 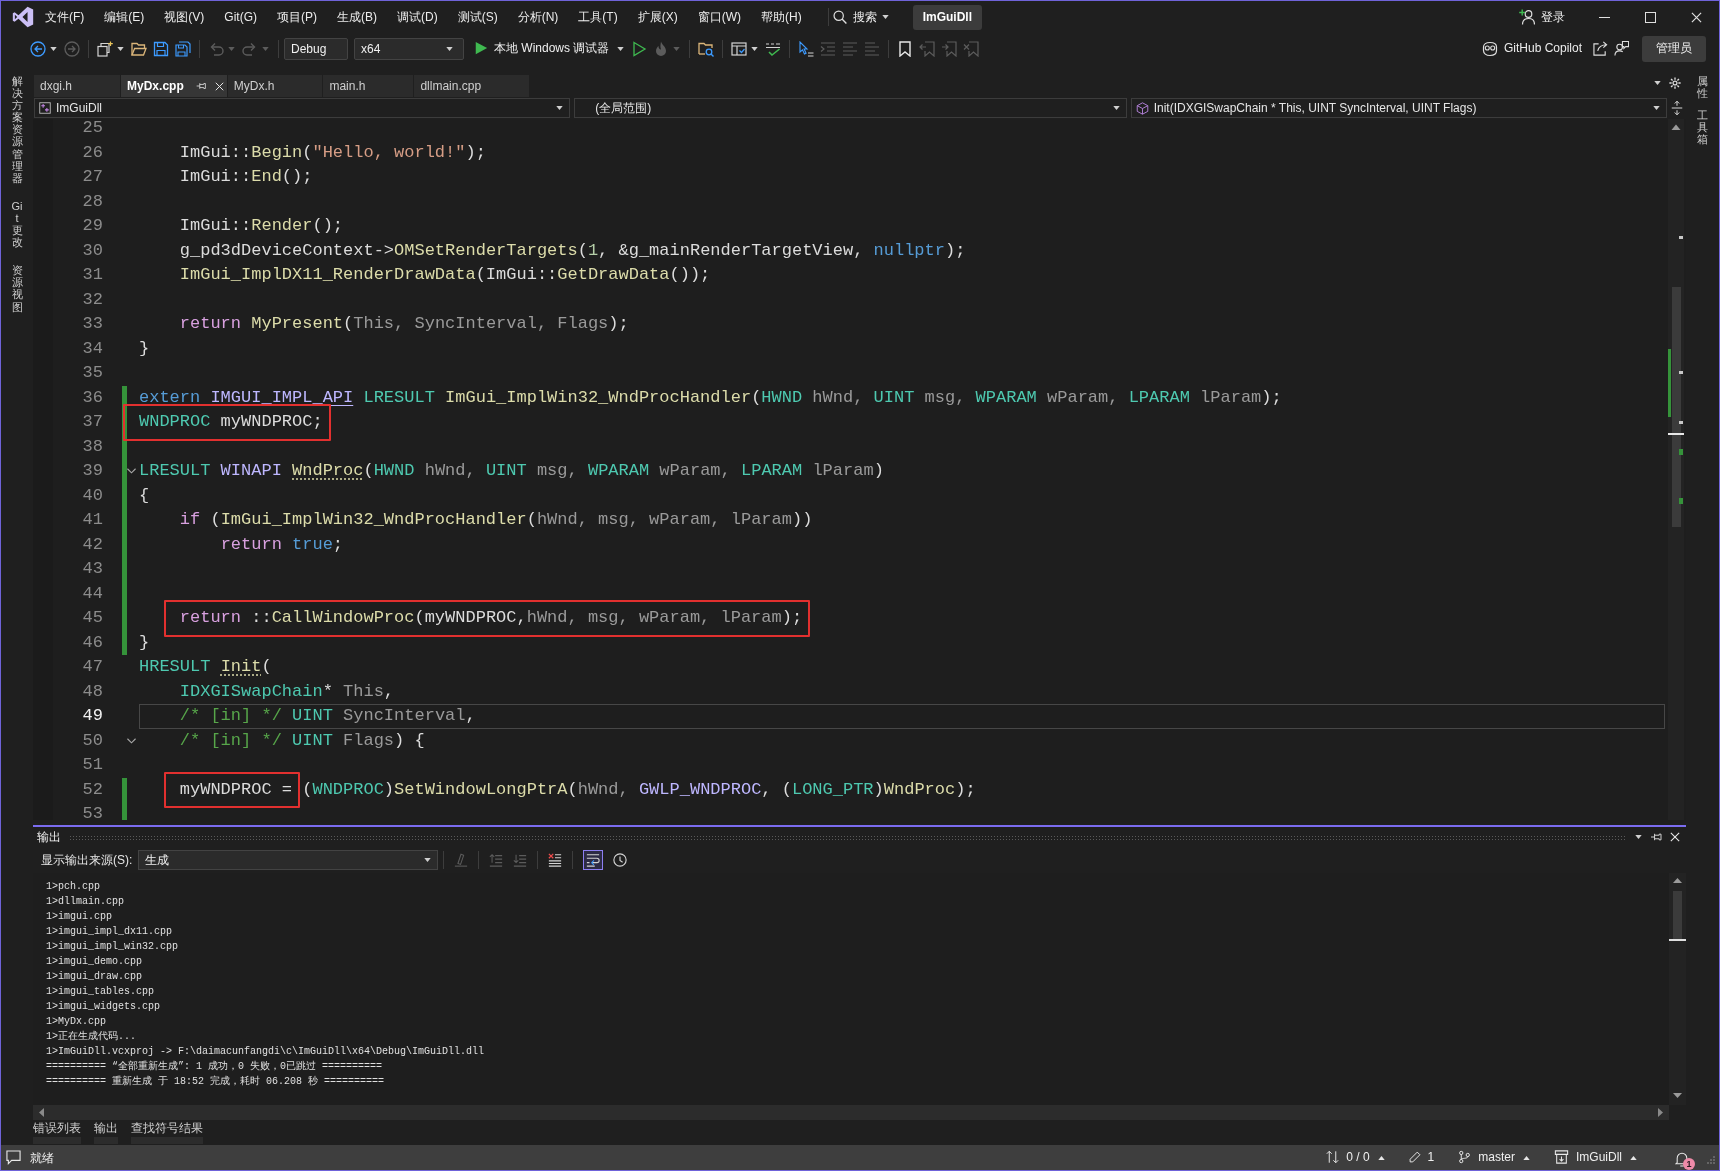 I want to click on scroll-down-icon, so click(x=1677, y=1095).